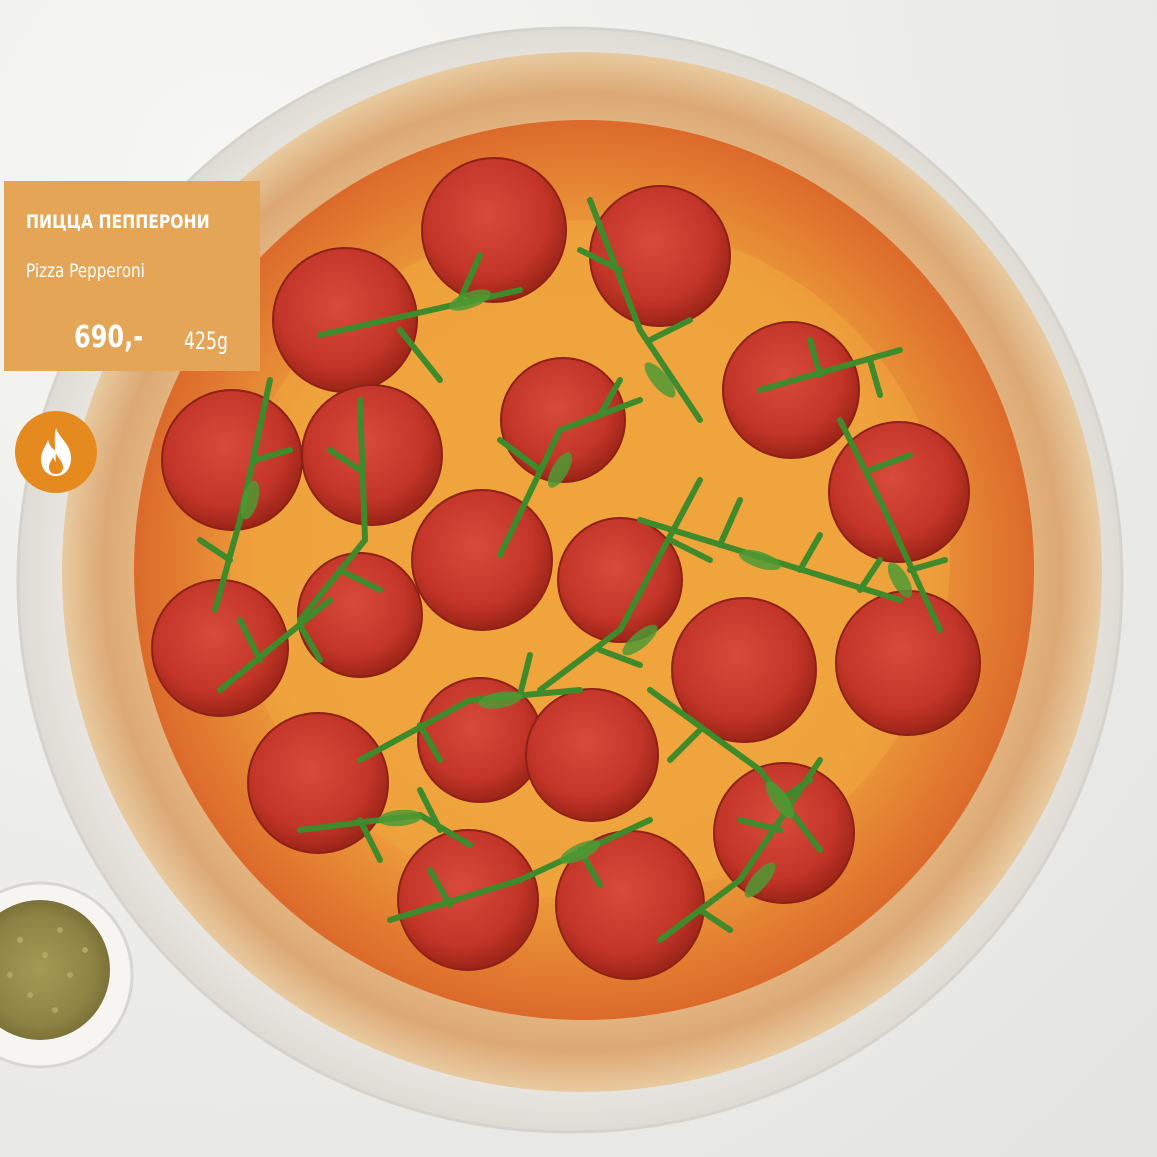 Image resolution: width=1157 pixels, height=1157 pixels. I want to click on product-name-en: Pizza Pepperoni, so click(85, 271).